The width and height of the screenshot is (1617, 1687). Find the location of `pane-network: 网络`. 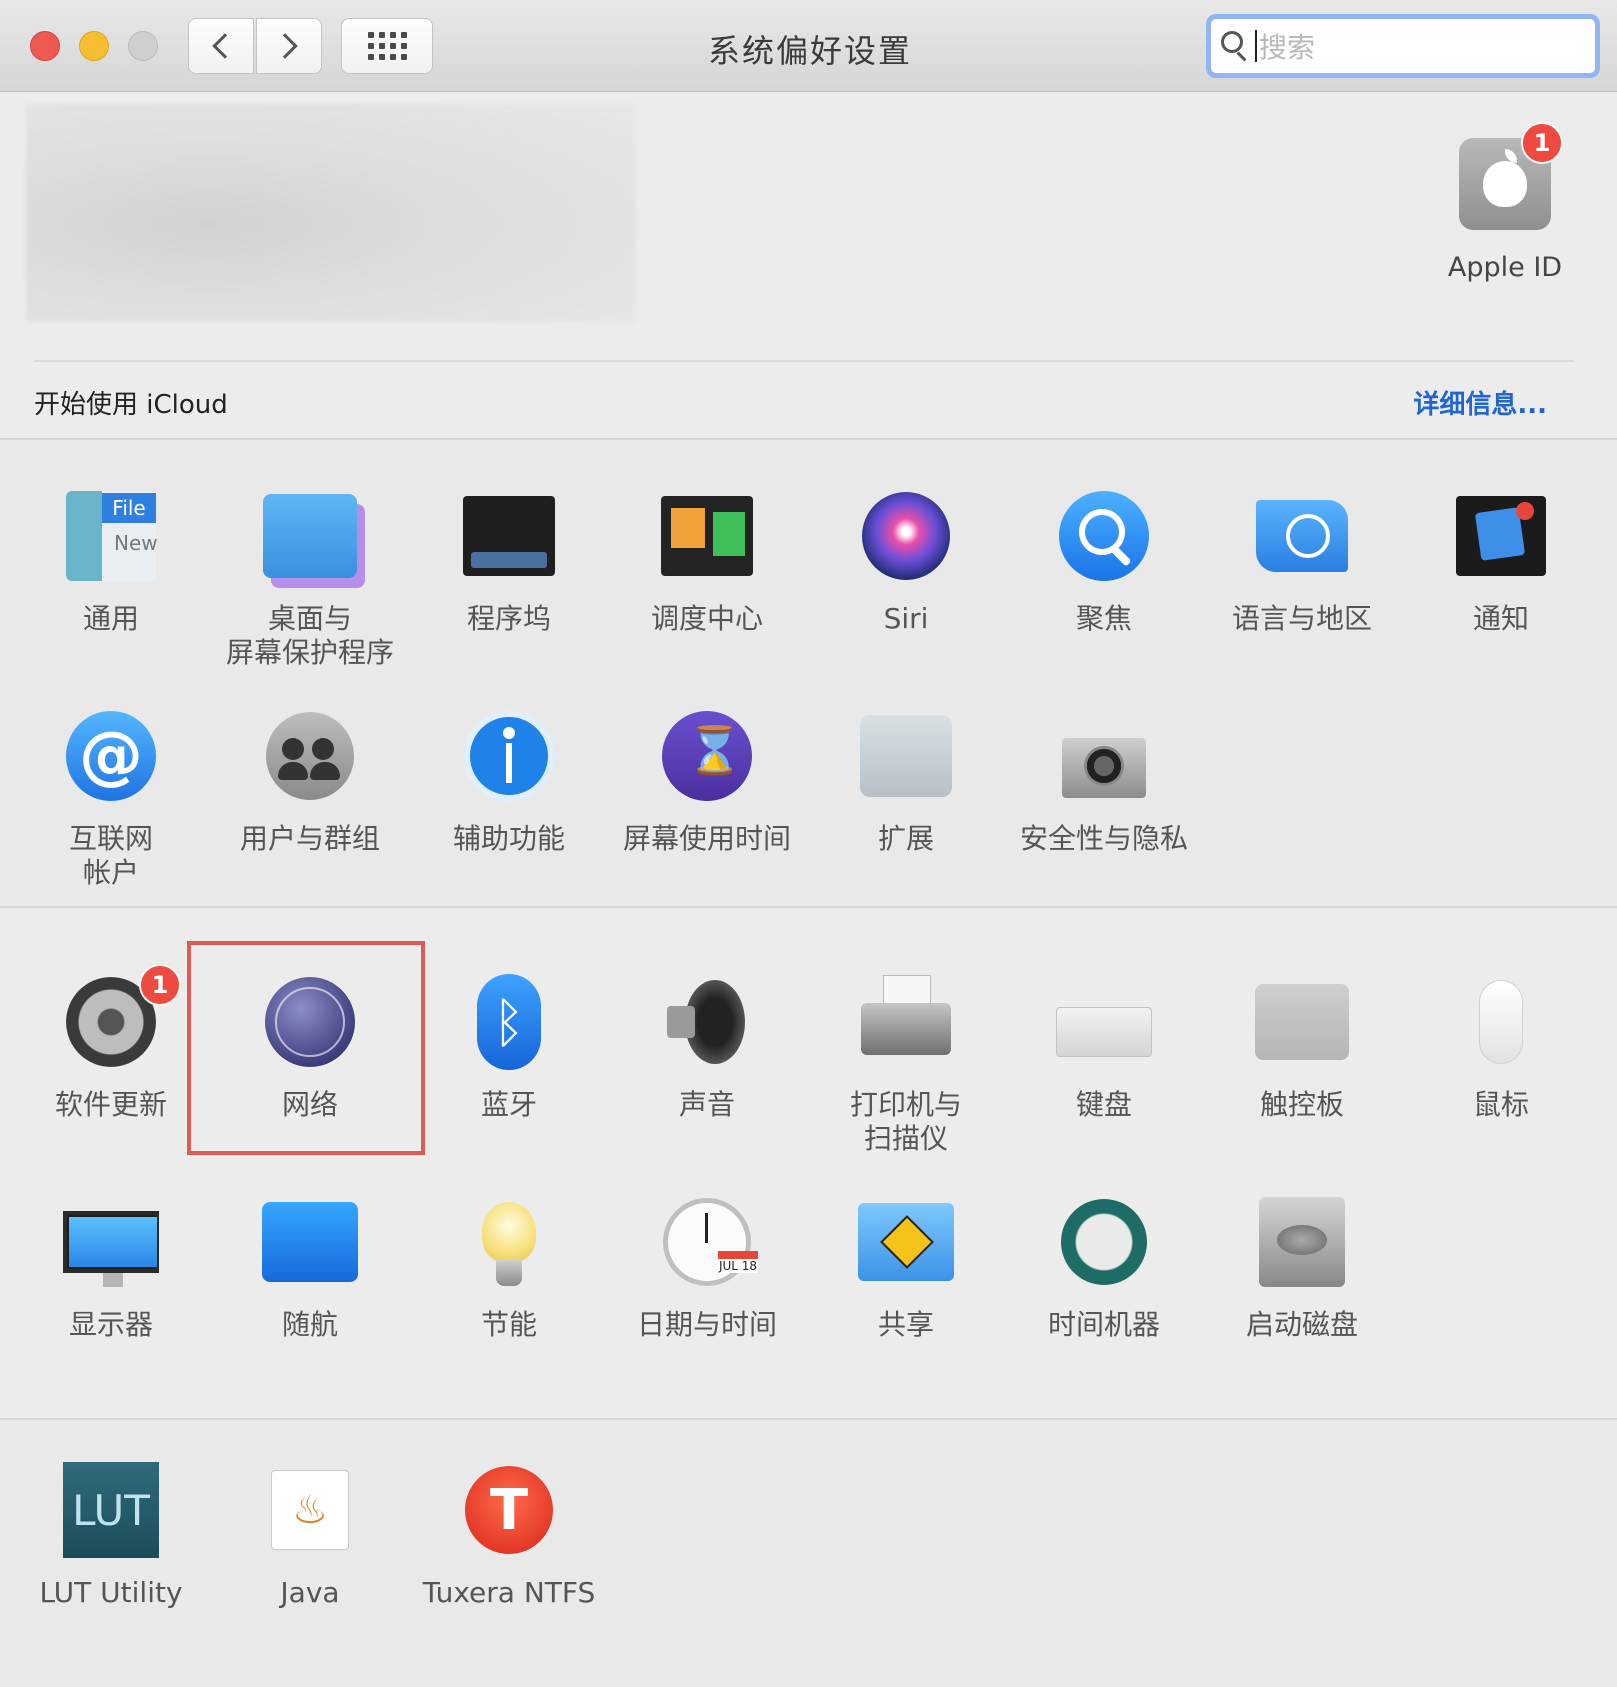

pane-network: 网络 is located at coordinates (310, 1048).